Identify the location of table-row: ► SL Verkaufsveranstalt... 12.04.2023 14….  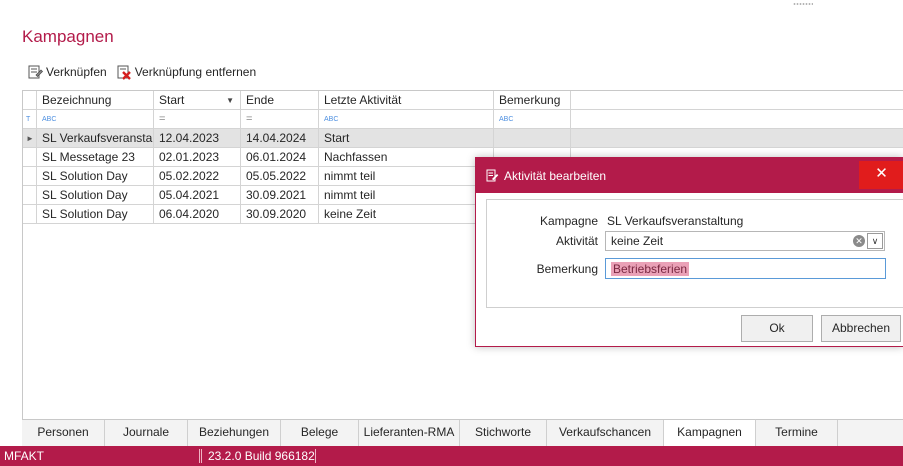
(463, 138).